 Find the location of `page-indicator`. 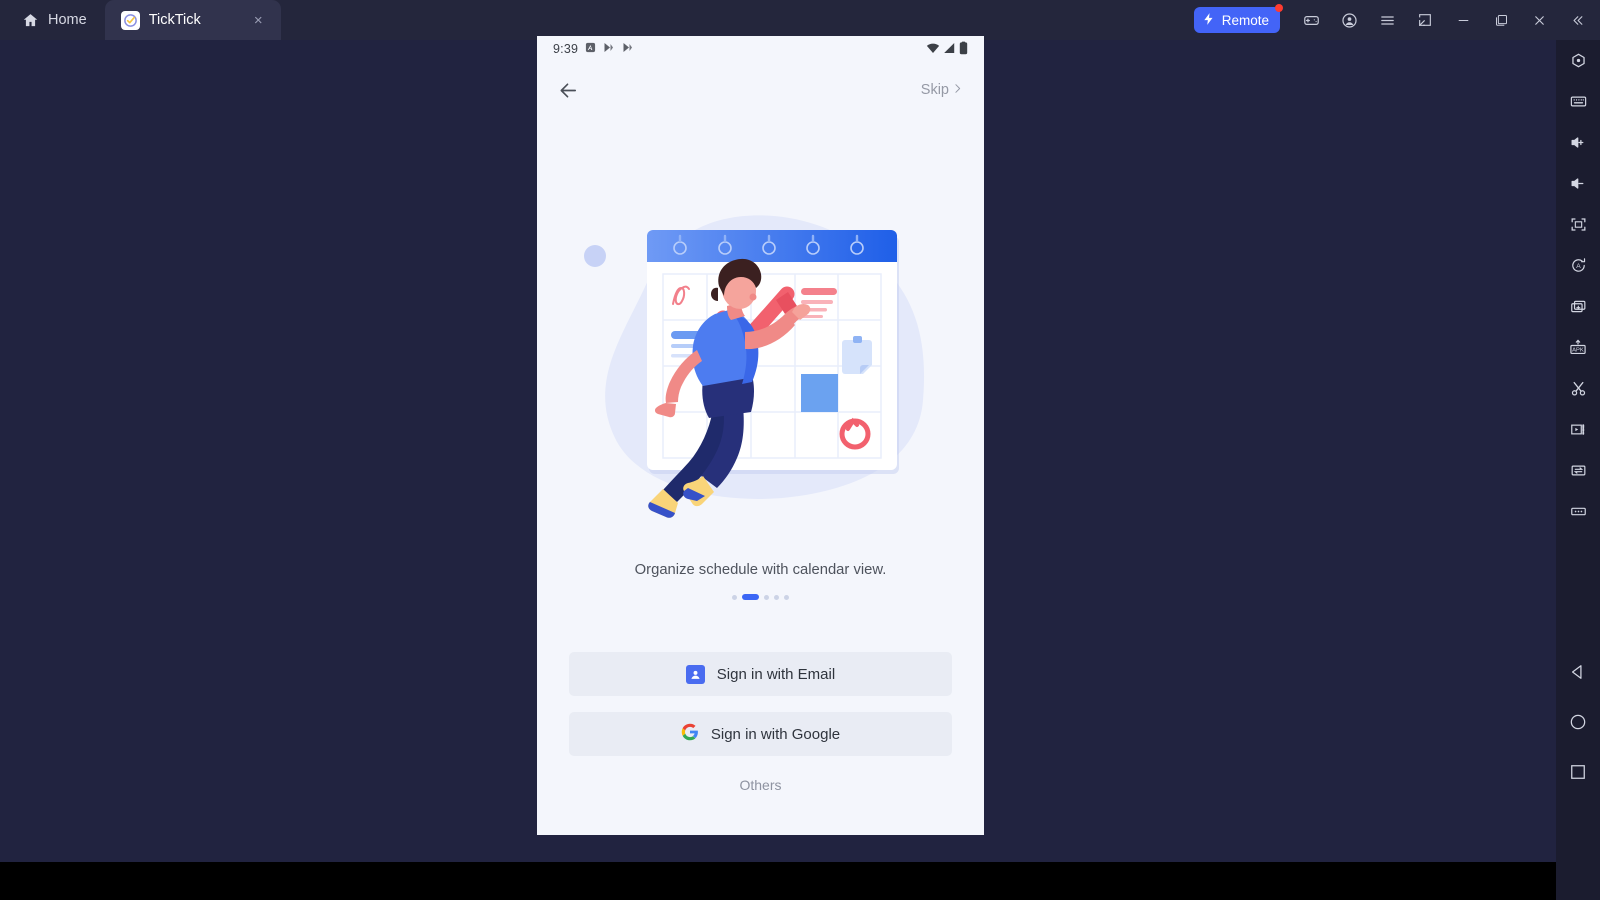

page-indicator is located at coordinates (760, 597).